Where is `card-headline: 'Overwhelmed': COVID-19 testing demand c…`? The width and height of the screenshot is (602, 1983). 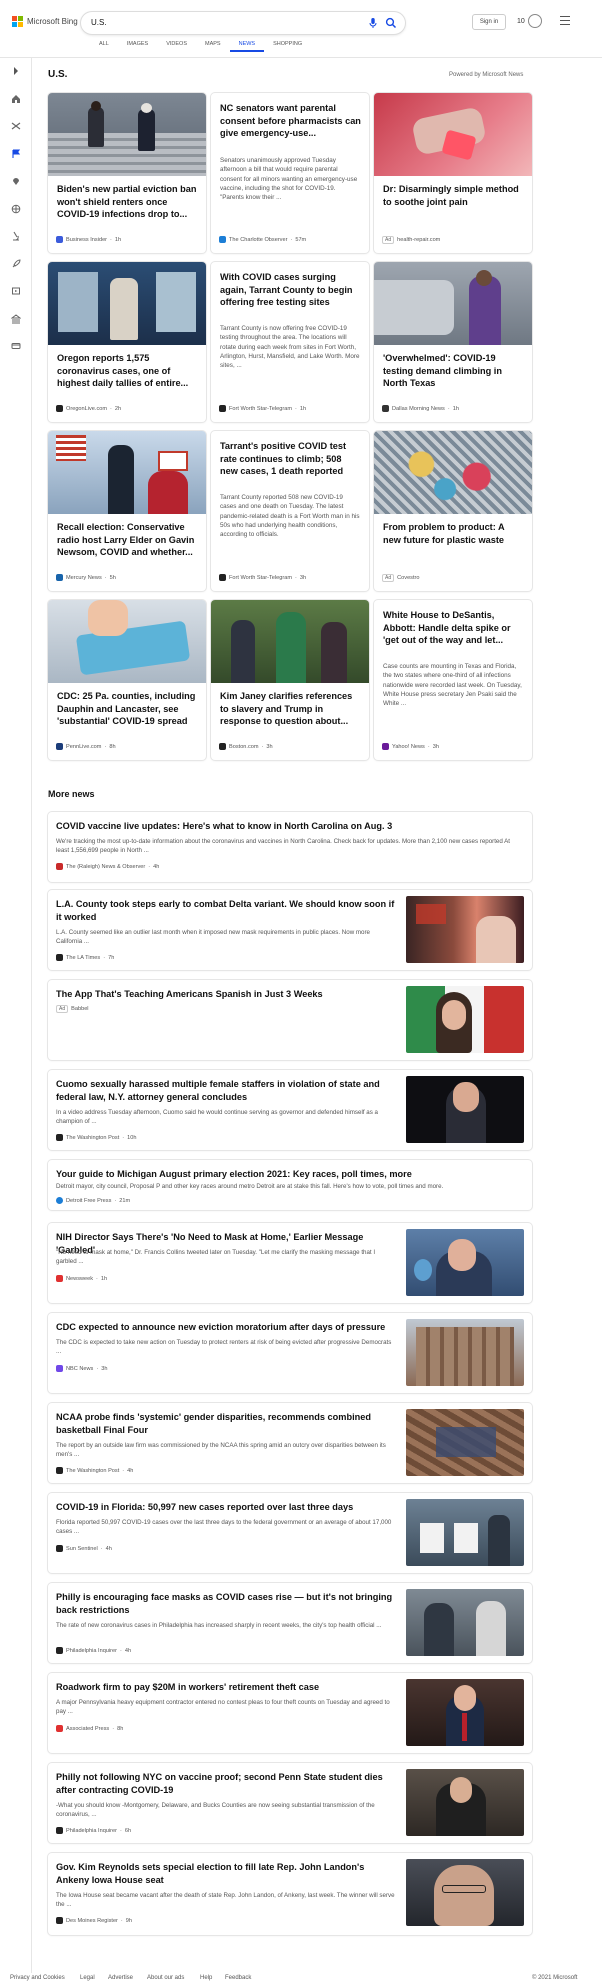
card-headline: 'Overwhelmed': COVID-19 testing demand c… is located at coordinates (453, 371).